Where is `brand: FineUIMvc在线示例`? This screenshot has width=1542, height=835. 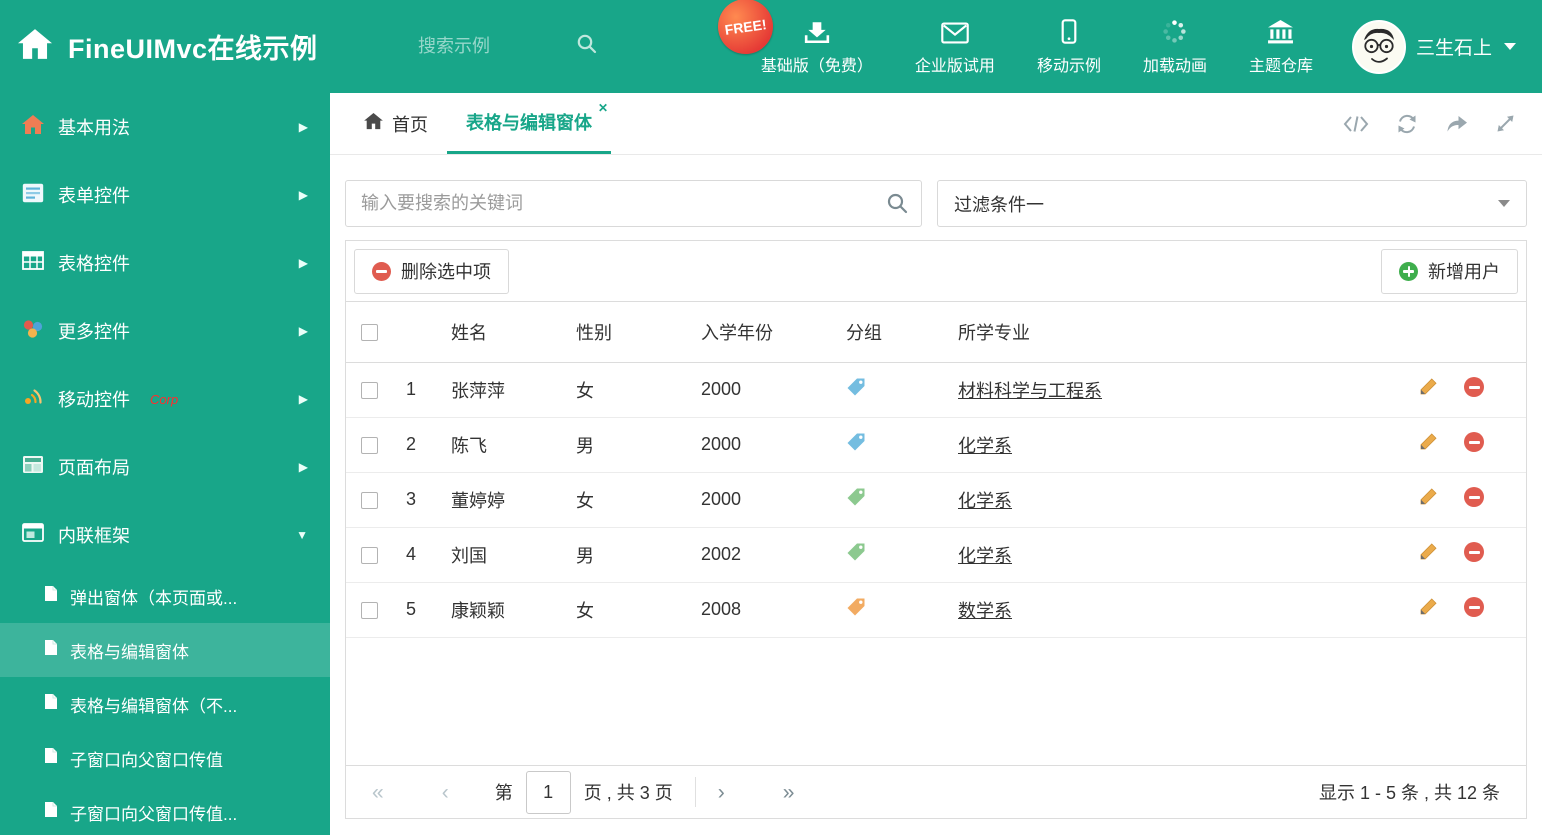 brand: FineUIMvc在线示例 is located at coordinates (209, 46).